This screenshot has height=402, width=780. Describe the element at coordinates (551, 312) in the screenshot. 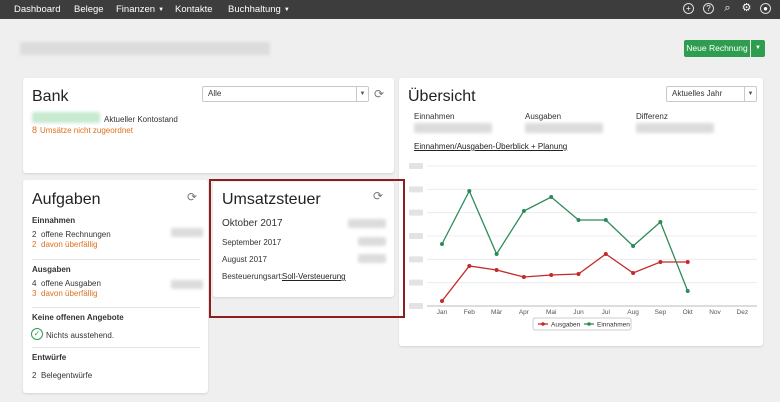

I see `chart-x-tick-label: Mai` at that location.